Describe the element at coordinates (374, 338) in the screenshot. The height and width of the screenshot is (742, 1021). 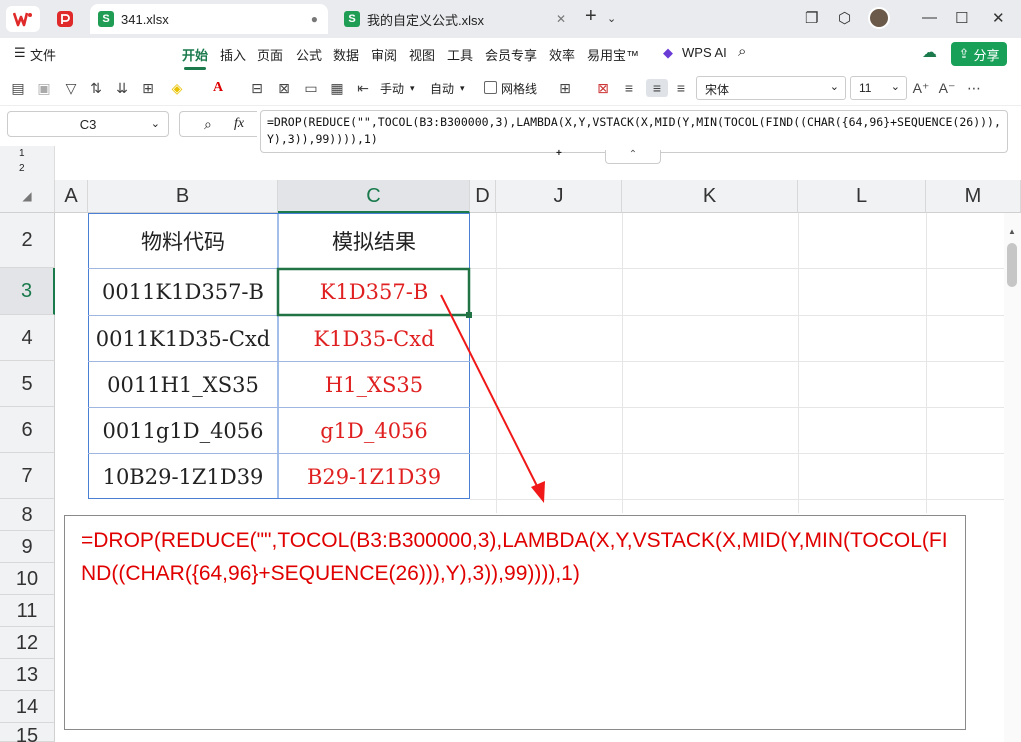
I see `result-cell: K1D35-Cxd` at that location.